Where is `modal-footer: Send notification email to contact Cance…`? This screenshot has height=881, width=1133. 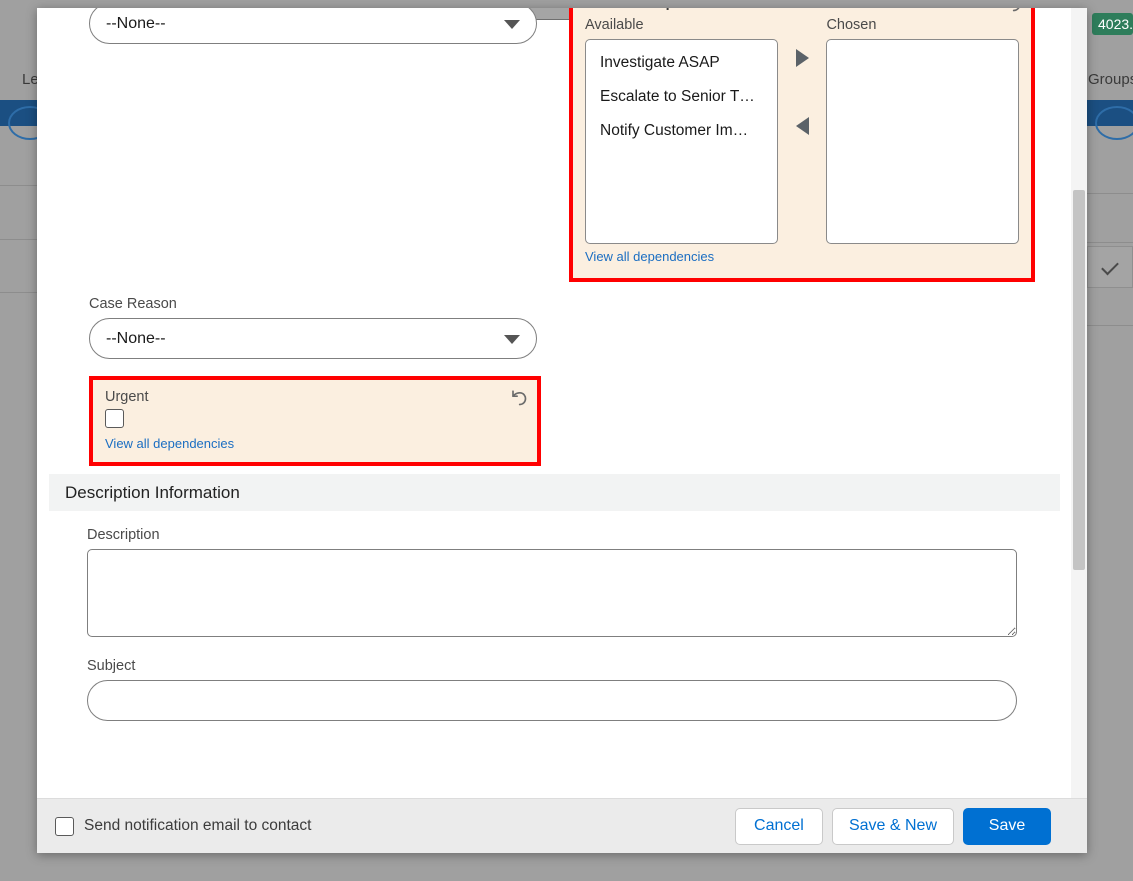 modal-footer: Send notification email to contact Cance… is located at coordinates (562, 825).